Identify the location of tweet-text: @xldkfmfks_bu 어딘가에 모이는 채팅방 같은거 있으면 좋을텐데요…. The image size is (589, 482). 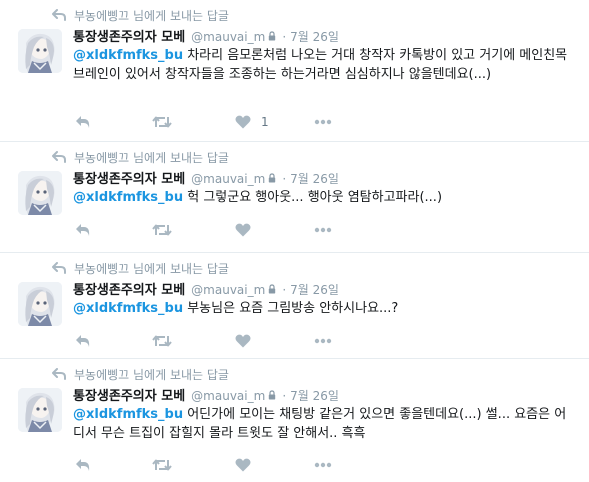
(323, 424).